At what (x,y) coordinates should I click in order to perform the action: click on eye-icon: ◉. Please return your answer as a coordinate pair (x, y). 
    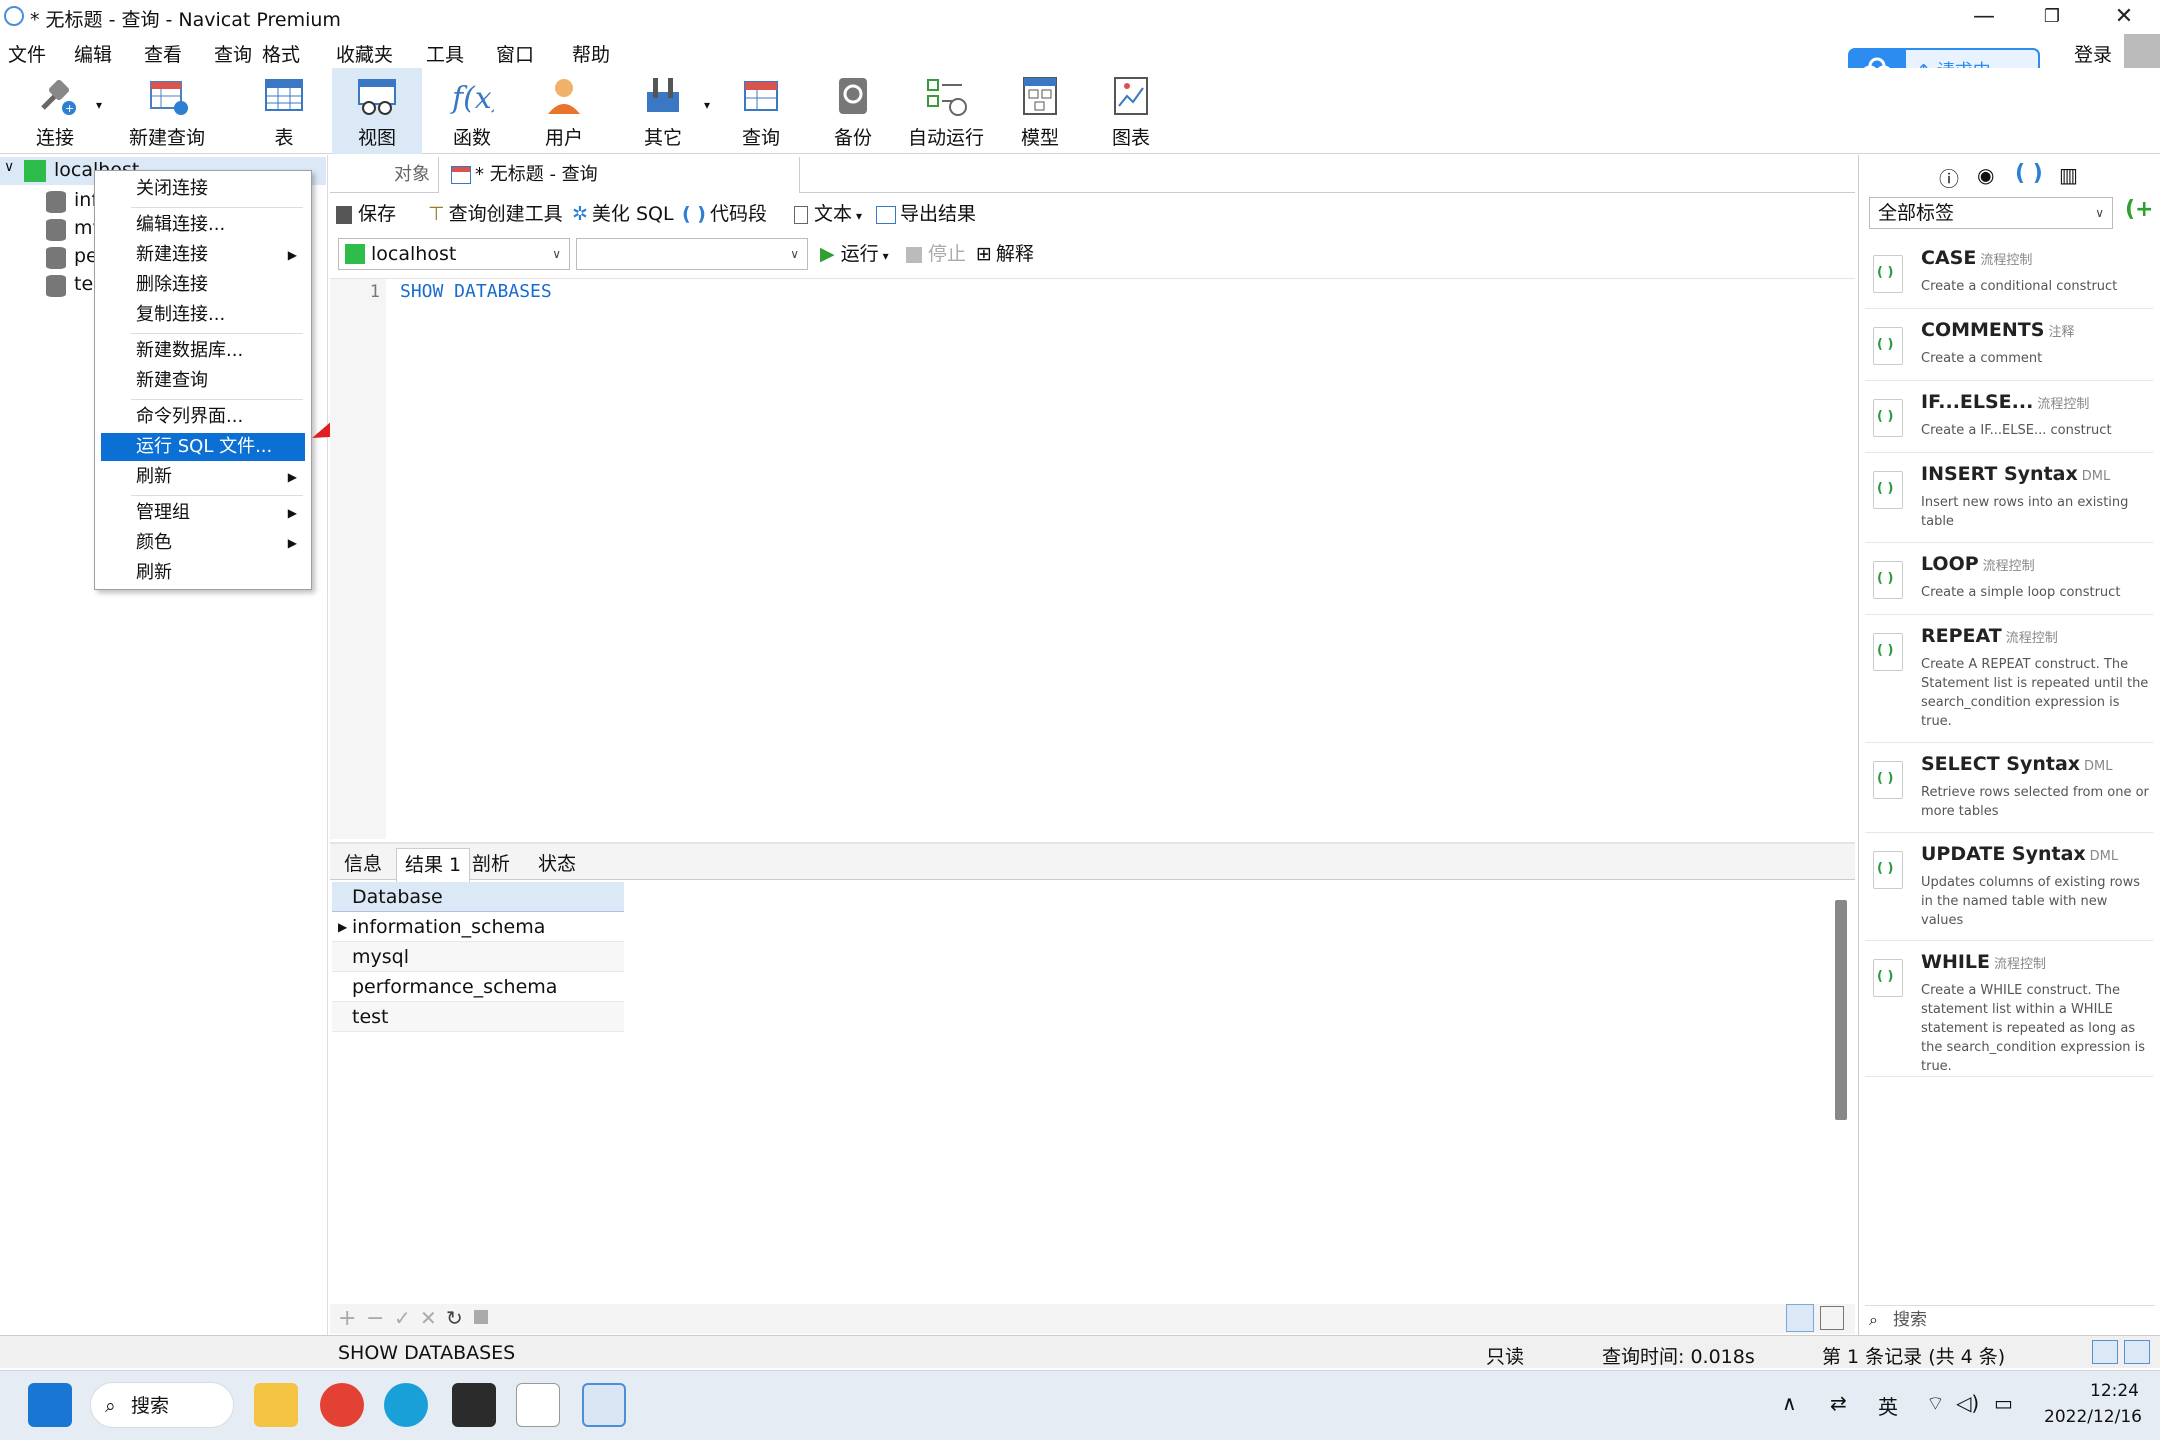
    Looking at the image, I should click on (1985, 175).